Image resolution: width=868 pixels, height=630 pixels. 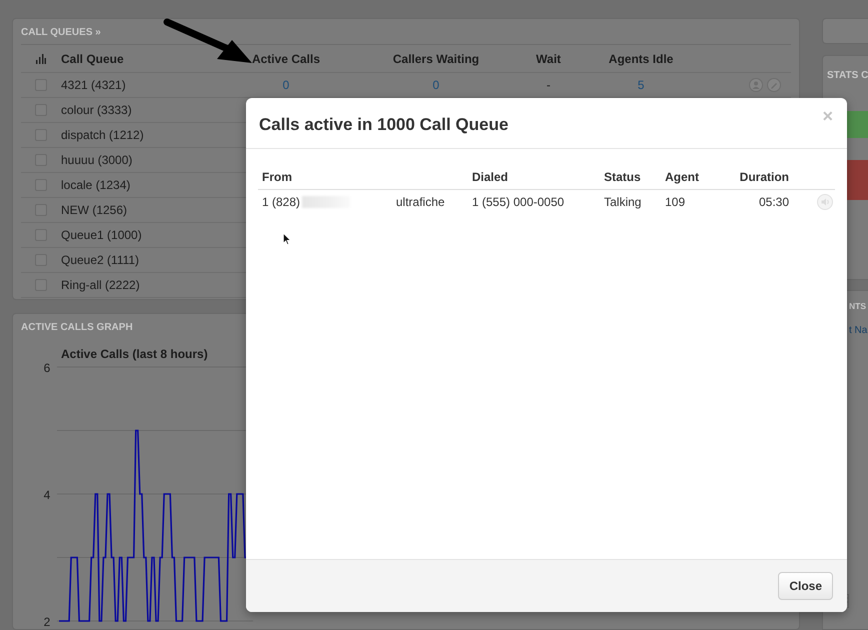 What do you see at coordinates (436, 59) in the screenshot?
I see `column-header: Callers Waiting` at bounding box center [436, 59].